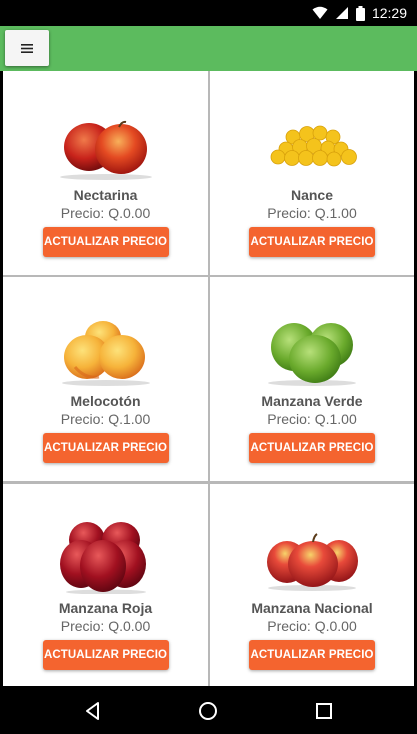  What do you see at coordinates (389, 13) in the screenshot?
I see `status-time: 12:29` at bounding box center [389, 13].